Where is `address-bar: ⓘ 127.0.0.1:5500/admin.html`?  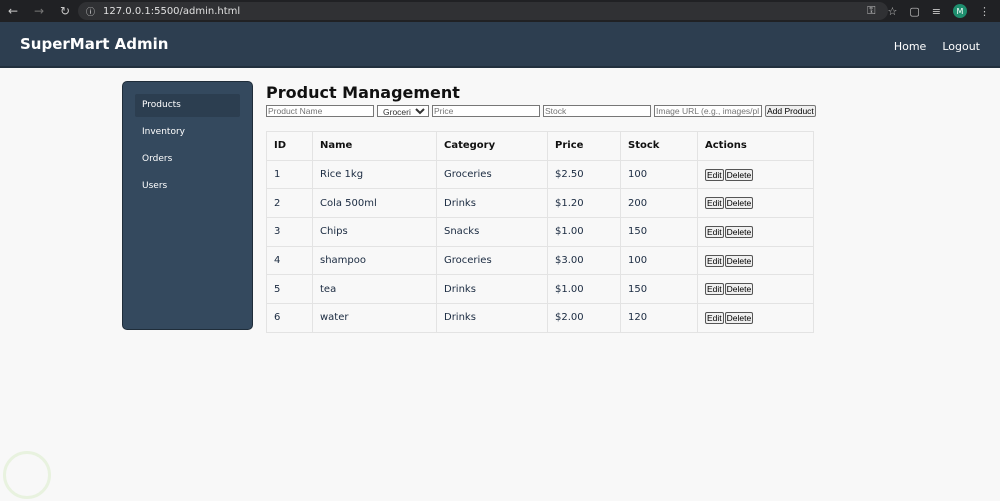
address-bar: ⓘ 127.0.0.1:5500/admin.html is located at coordinates (483, 11).